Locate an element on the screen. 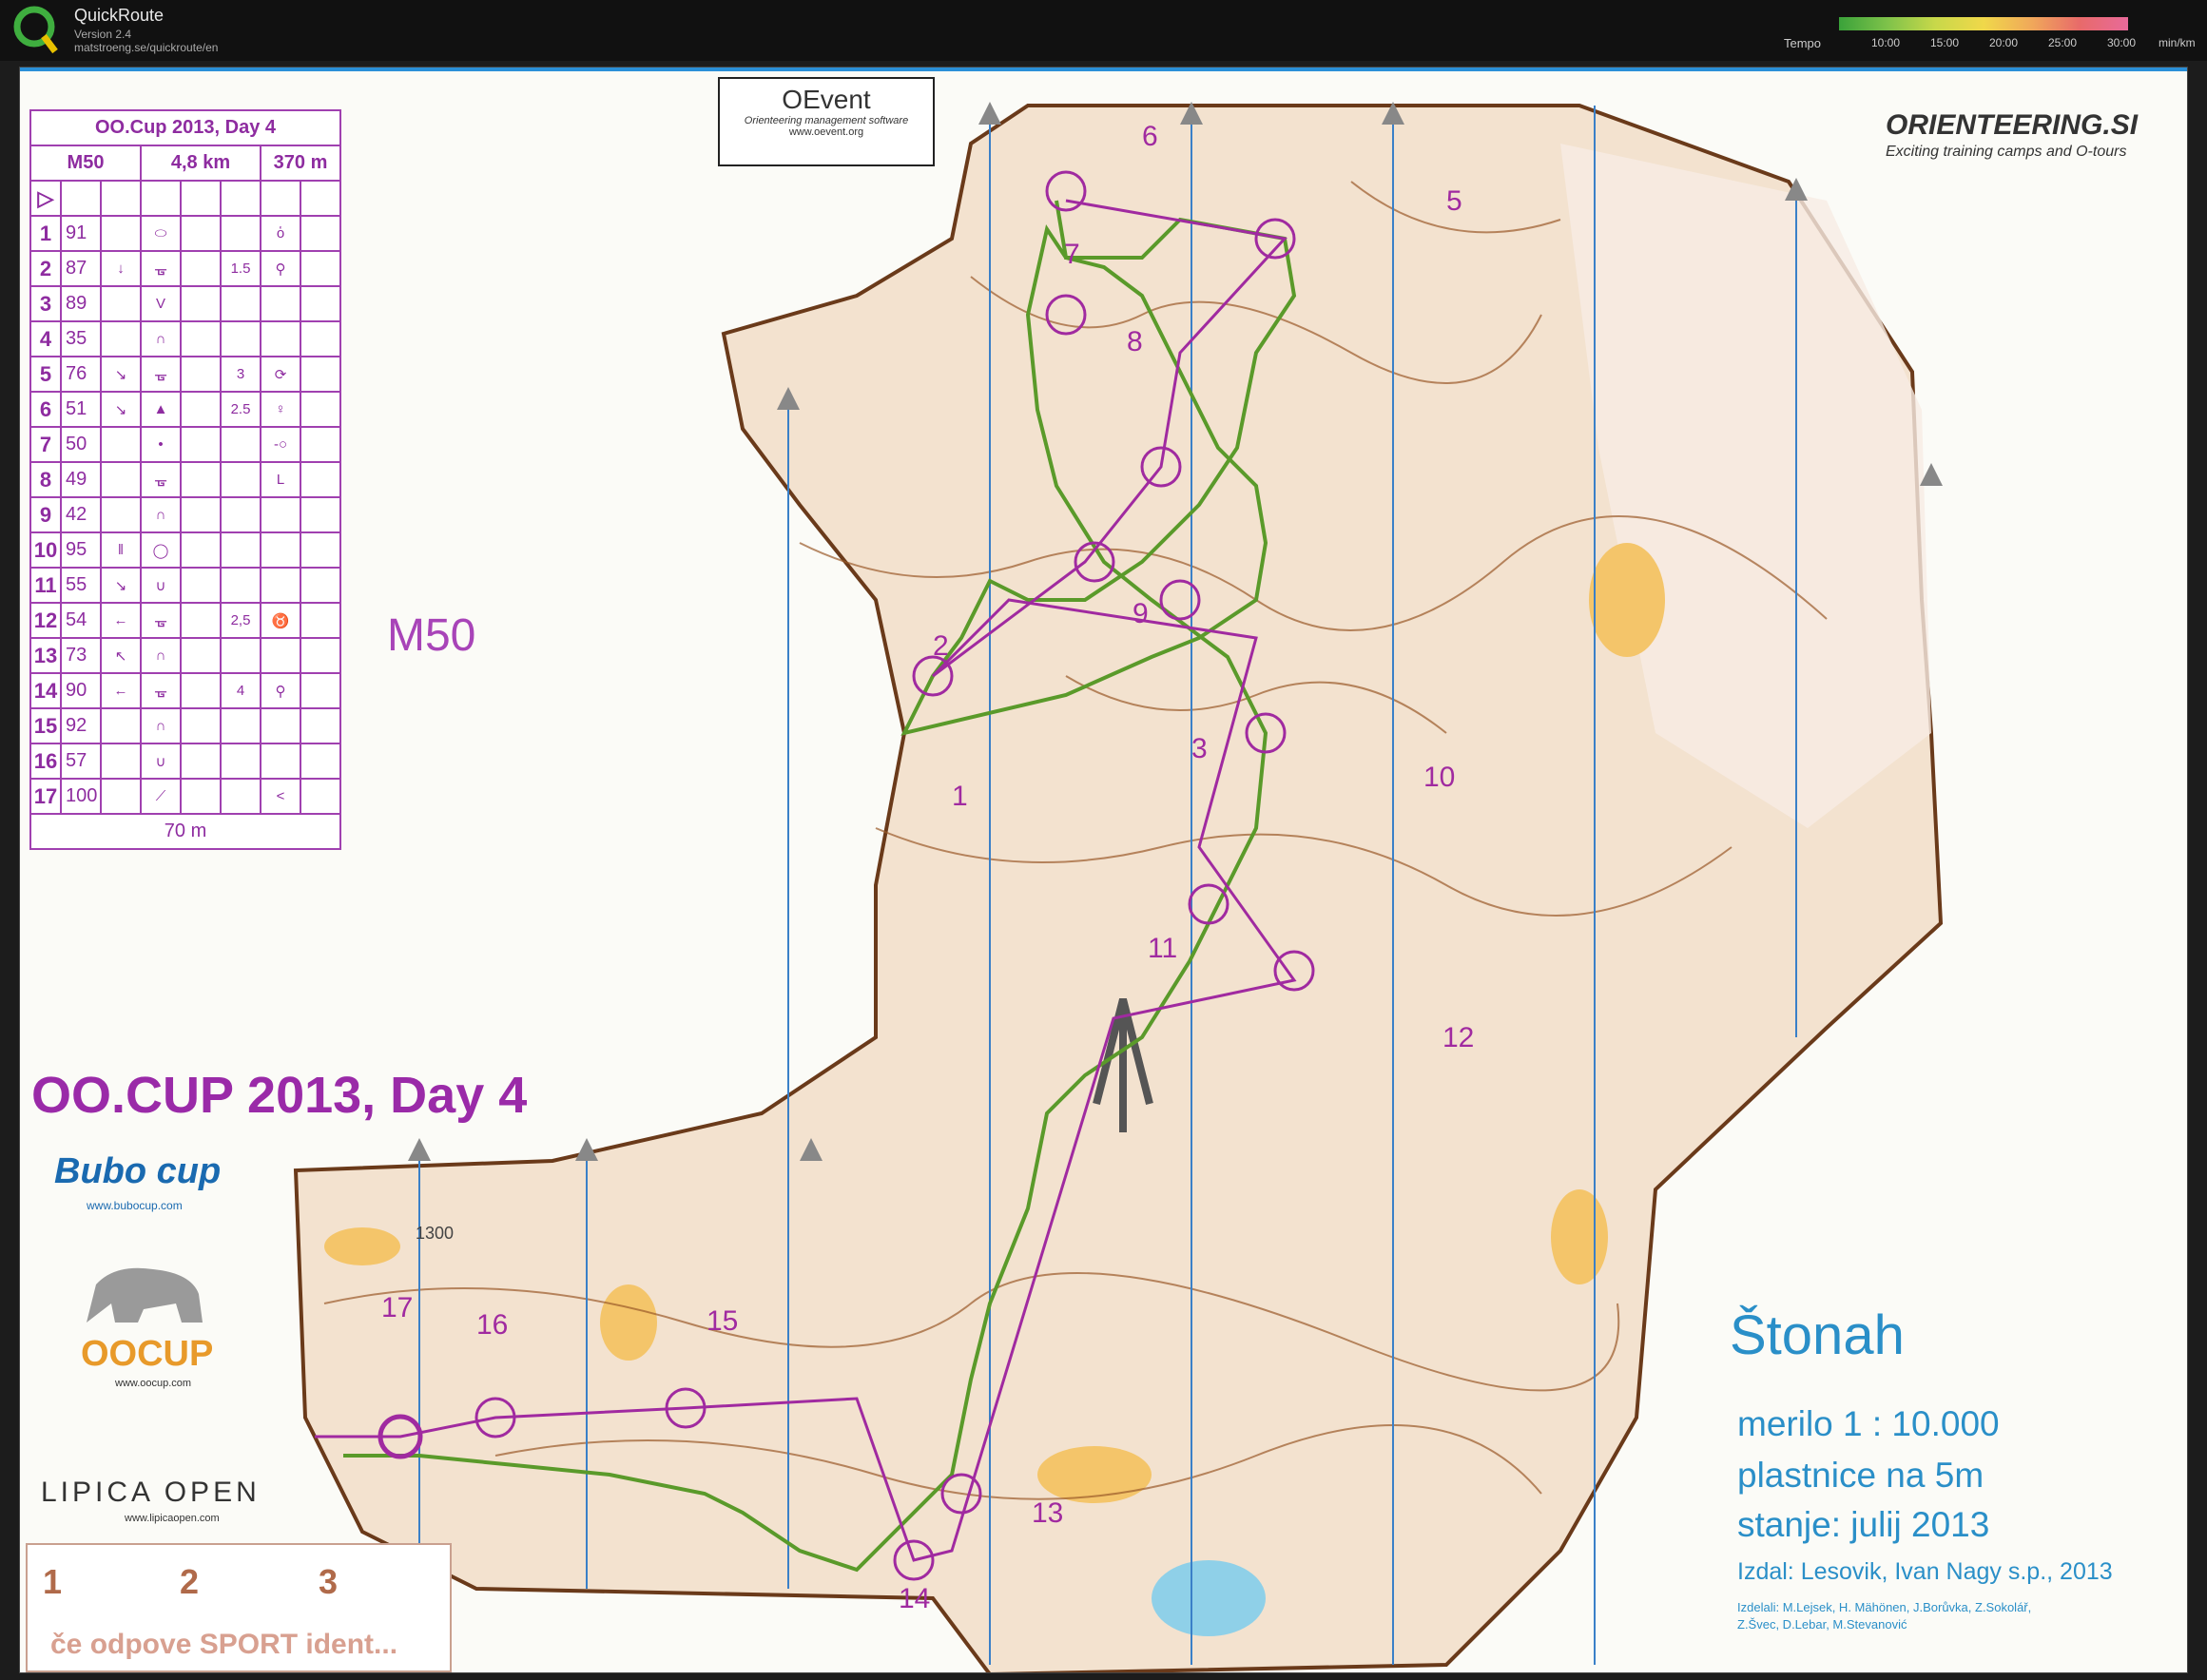  tempo-tick: 15:00 is located at coordinates (1945, 42).